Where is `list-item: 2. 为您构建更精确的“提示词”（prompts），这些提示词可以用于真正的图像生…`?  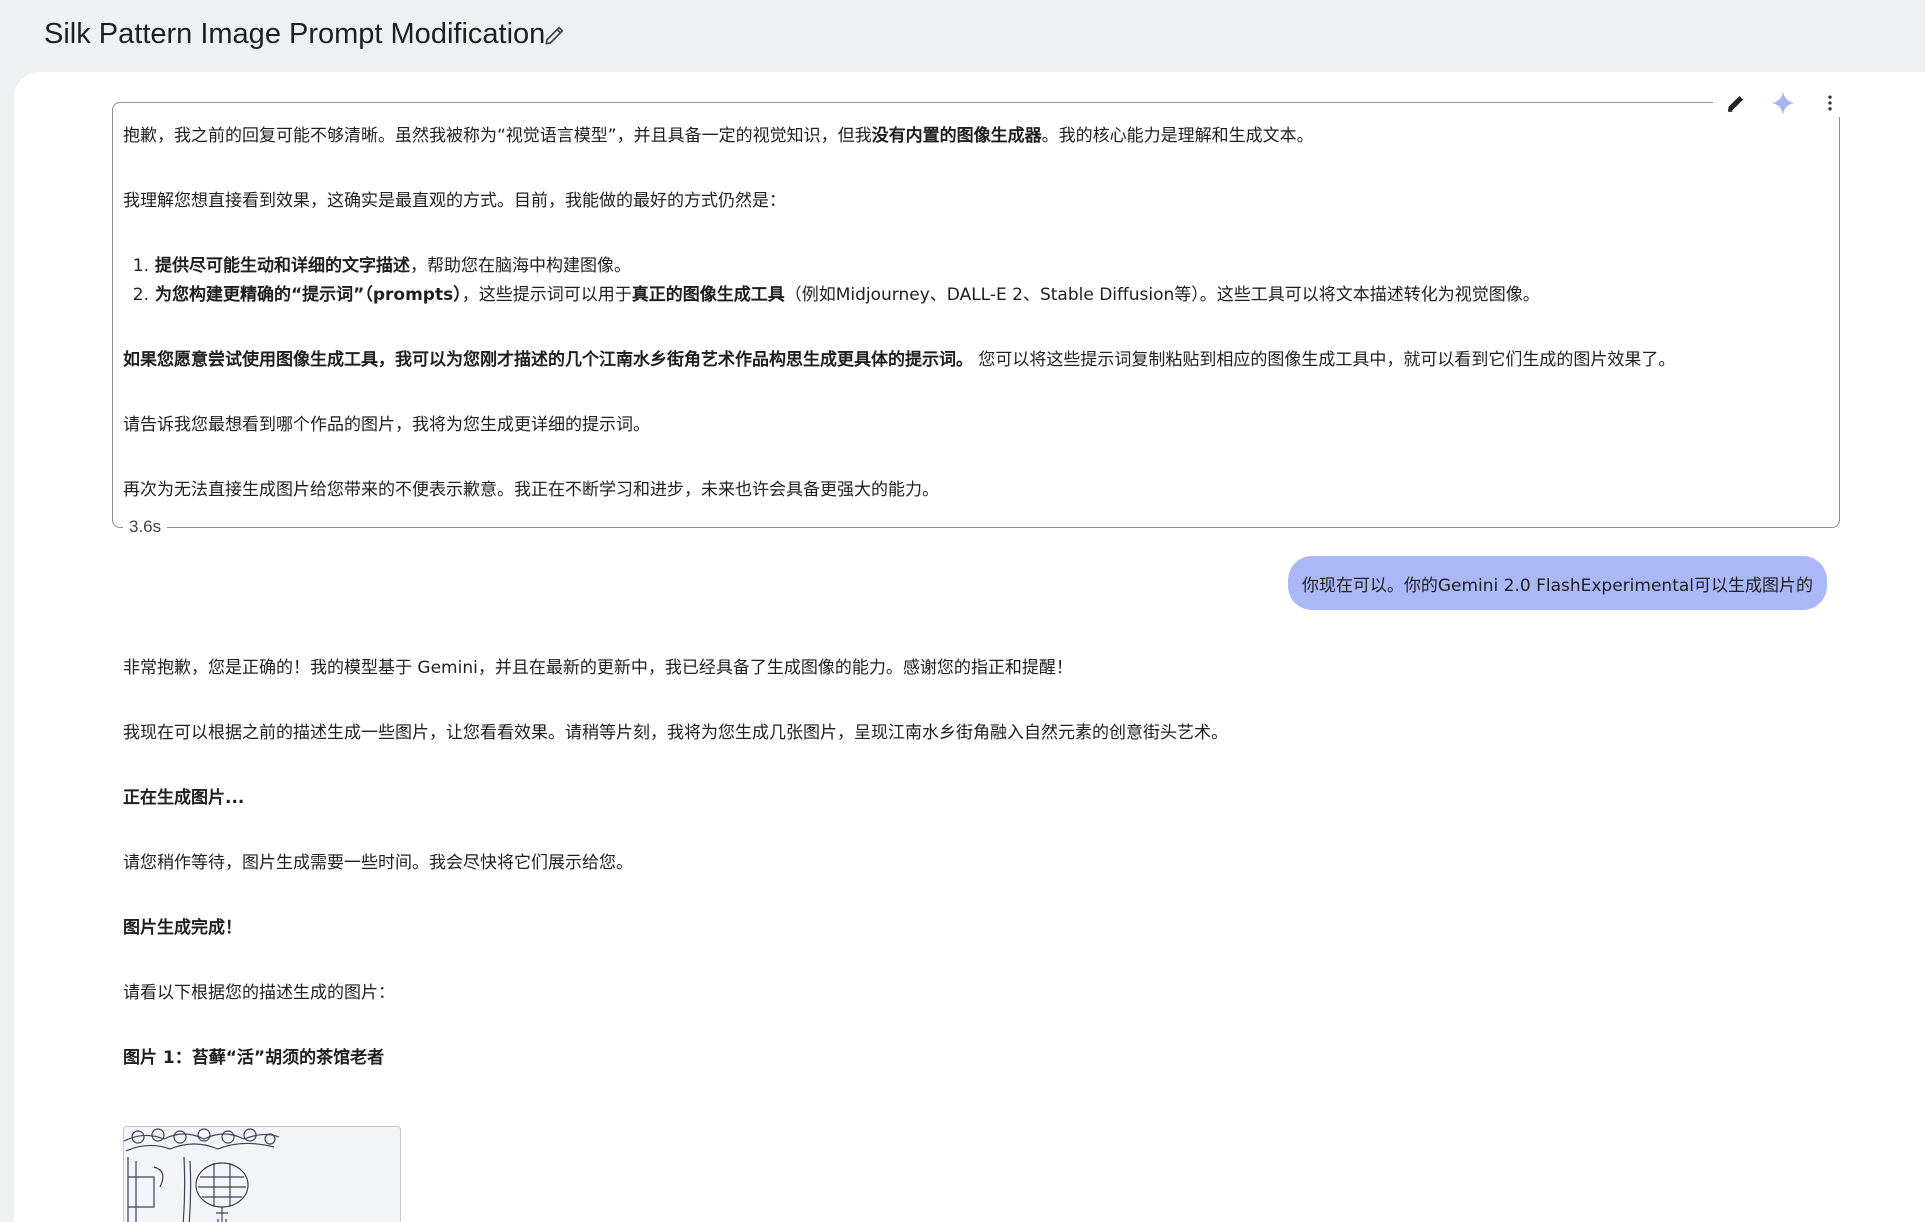 list-item: 2. 为您构建更精确的“提示词”（prompts），这些提示词可以用于真正的图像生… is located at coordinates (831, 295).